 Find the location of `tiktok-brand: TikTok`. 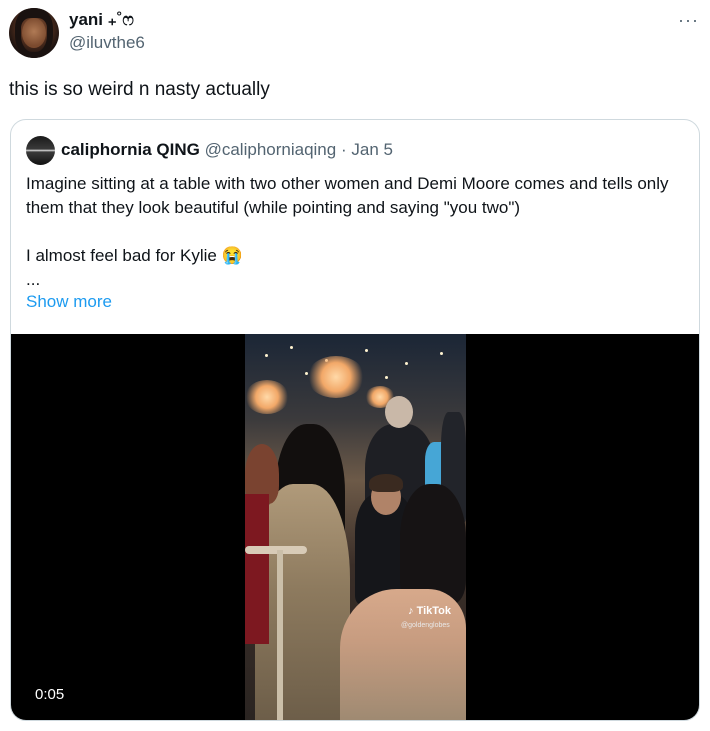

tiktok-brand: TikTok is located at coordinates (433, 611).